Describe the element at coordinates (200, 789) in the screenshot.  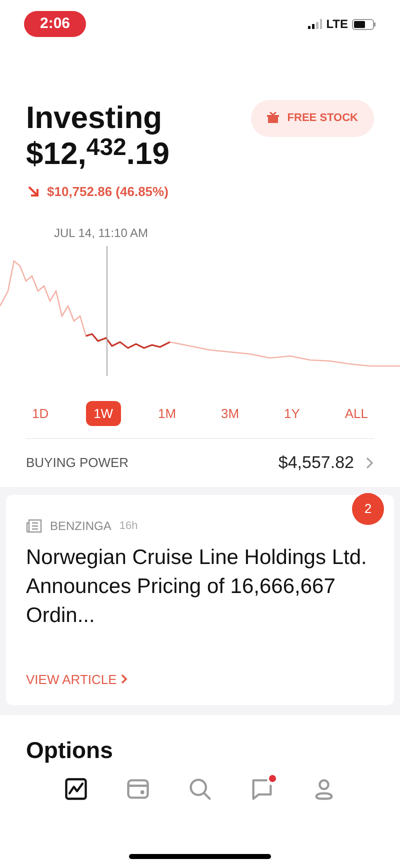
I see `search-icon` at that location.